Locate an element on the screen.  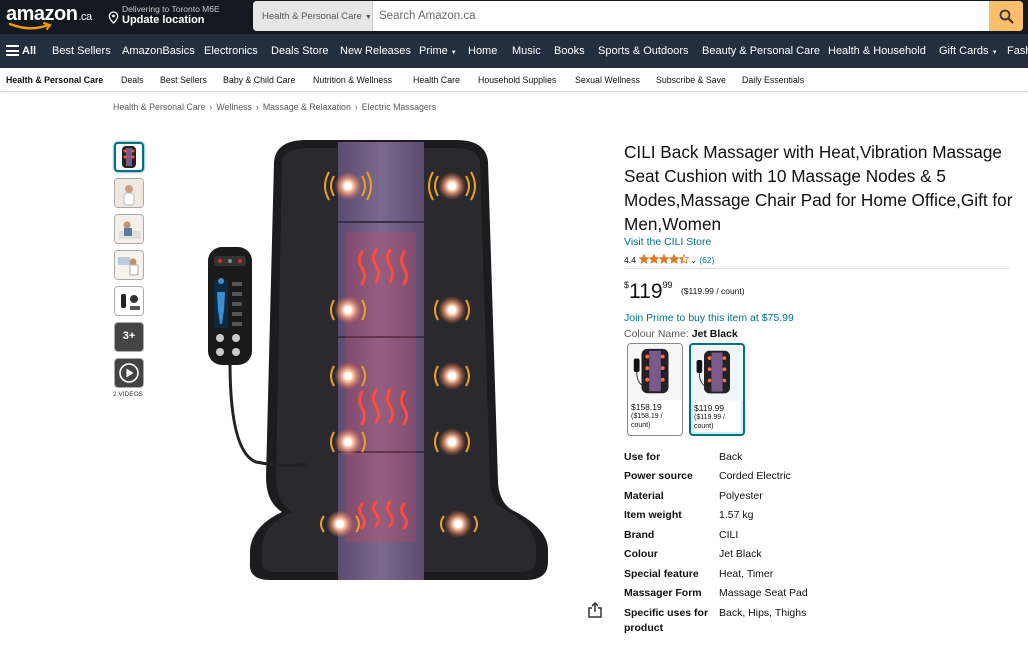
logo-suffix: .ca is located at coordinates (85, 17).